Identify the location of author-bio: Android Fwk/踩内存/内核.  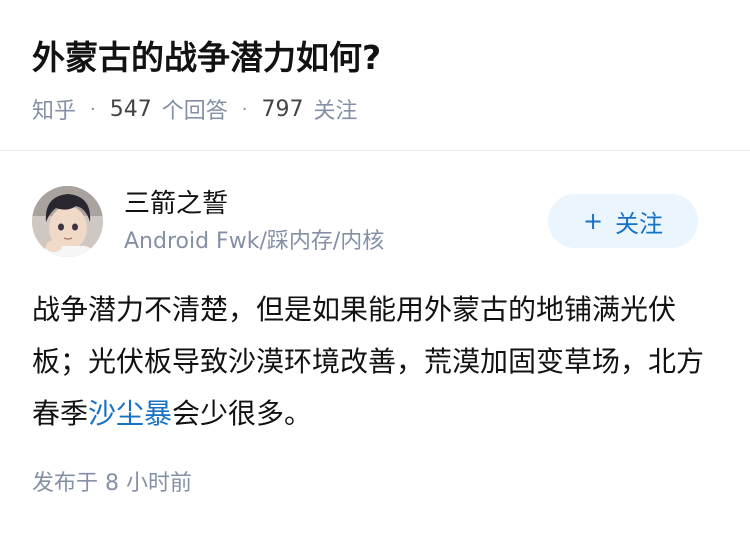
(254, 241).